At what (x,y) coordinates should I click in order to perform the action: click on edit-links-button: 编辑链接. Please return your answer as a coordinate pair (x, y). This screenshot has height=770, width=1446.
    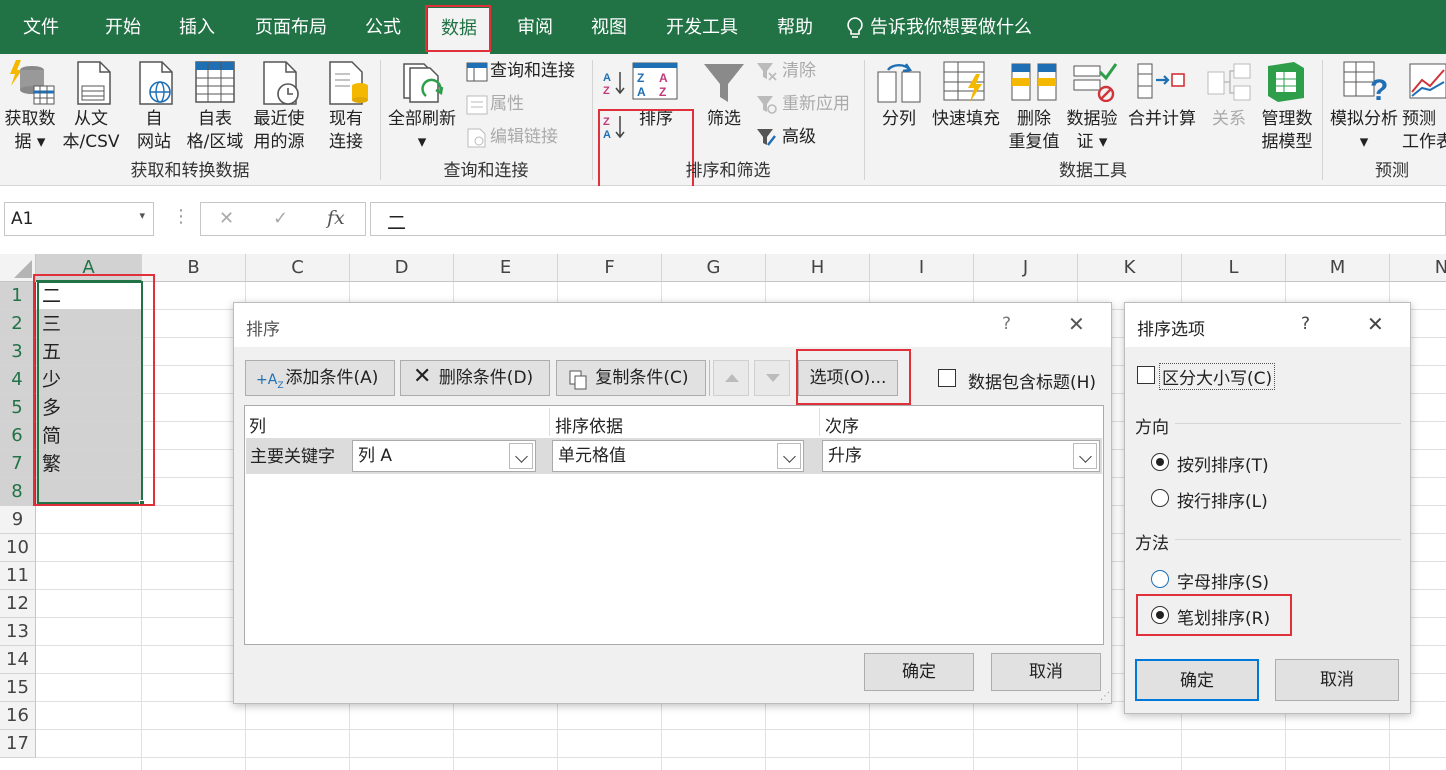
    Looking at the image, I should click on (524, 137).